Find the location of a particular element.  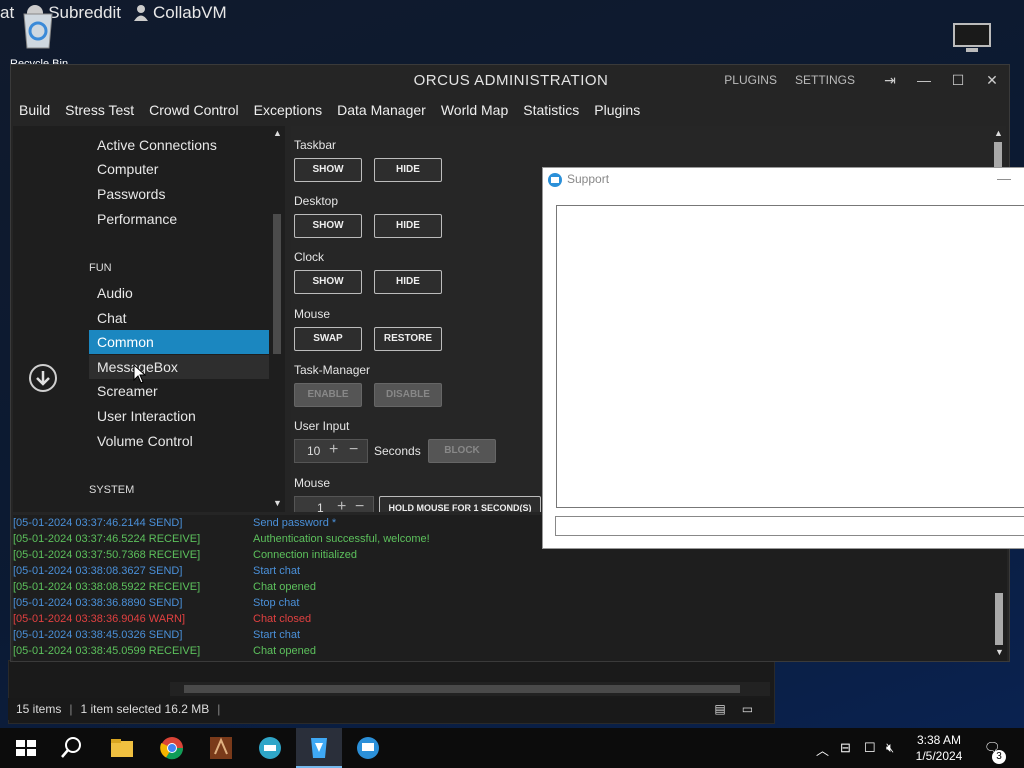

taskbar-show-button: SHOW is located at coordinates (328, 170).